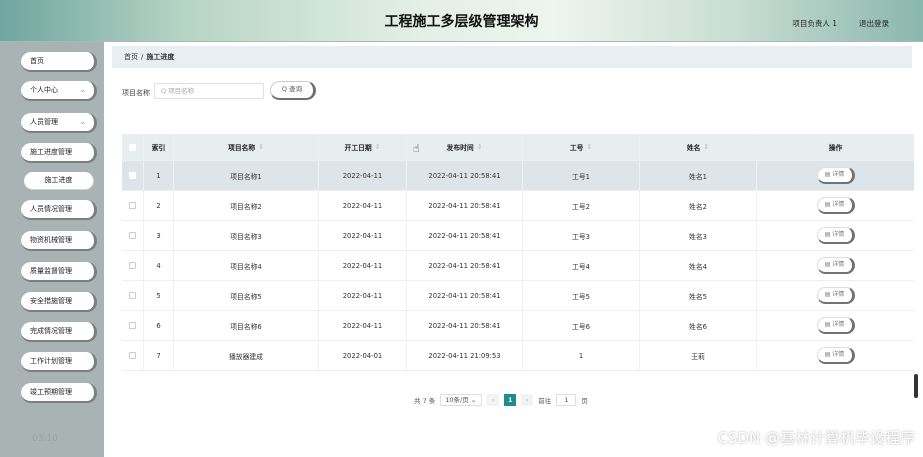 This screenshot has width=923, height=457. What do you see at coordinates (581, 325) in the screenshot?
I see `table-cell-job-no: 工号6` at bounding box center [581, 325].